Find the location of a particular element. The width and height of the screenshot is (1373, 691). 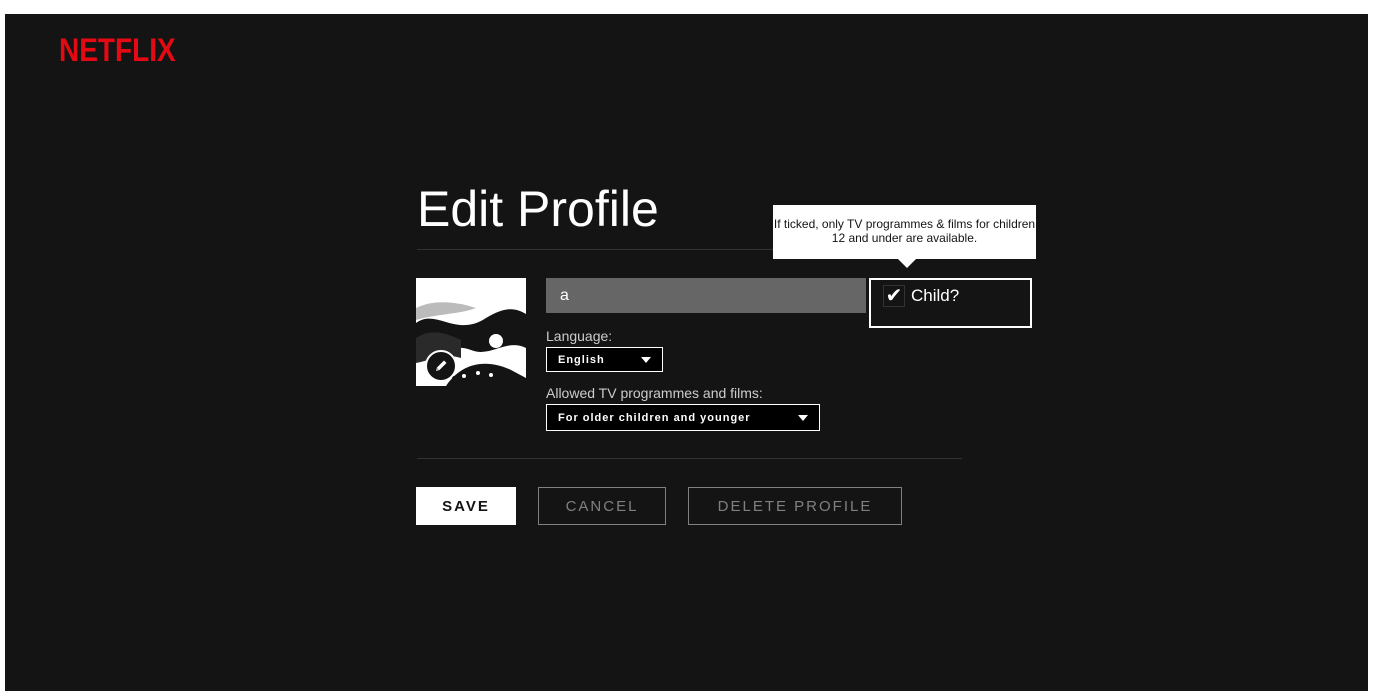

maturity-selected-value: For older children and younger is located at coordinates (654, 417).